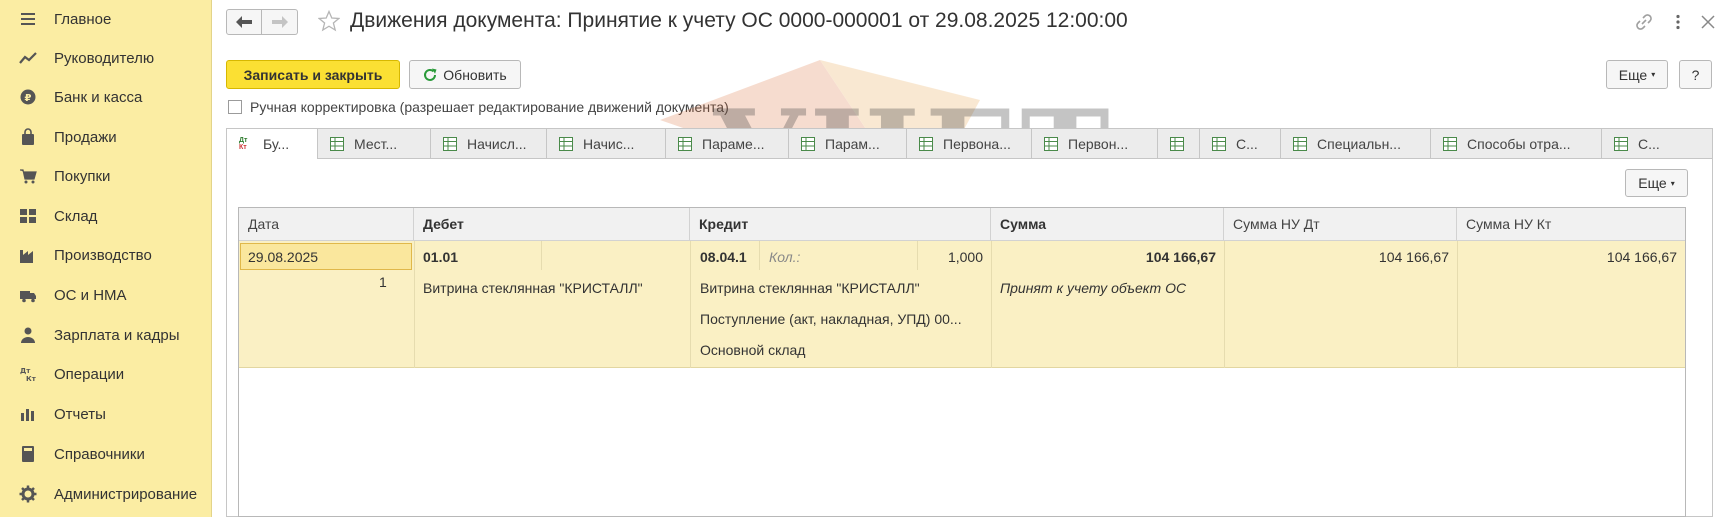  Describe the element at coordinates (28, 216) in the screenshot. I see `warehouse-icon` at that location.